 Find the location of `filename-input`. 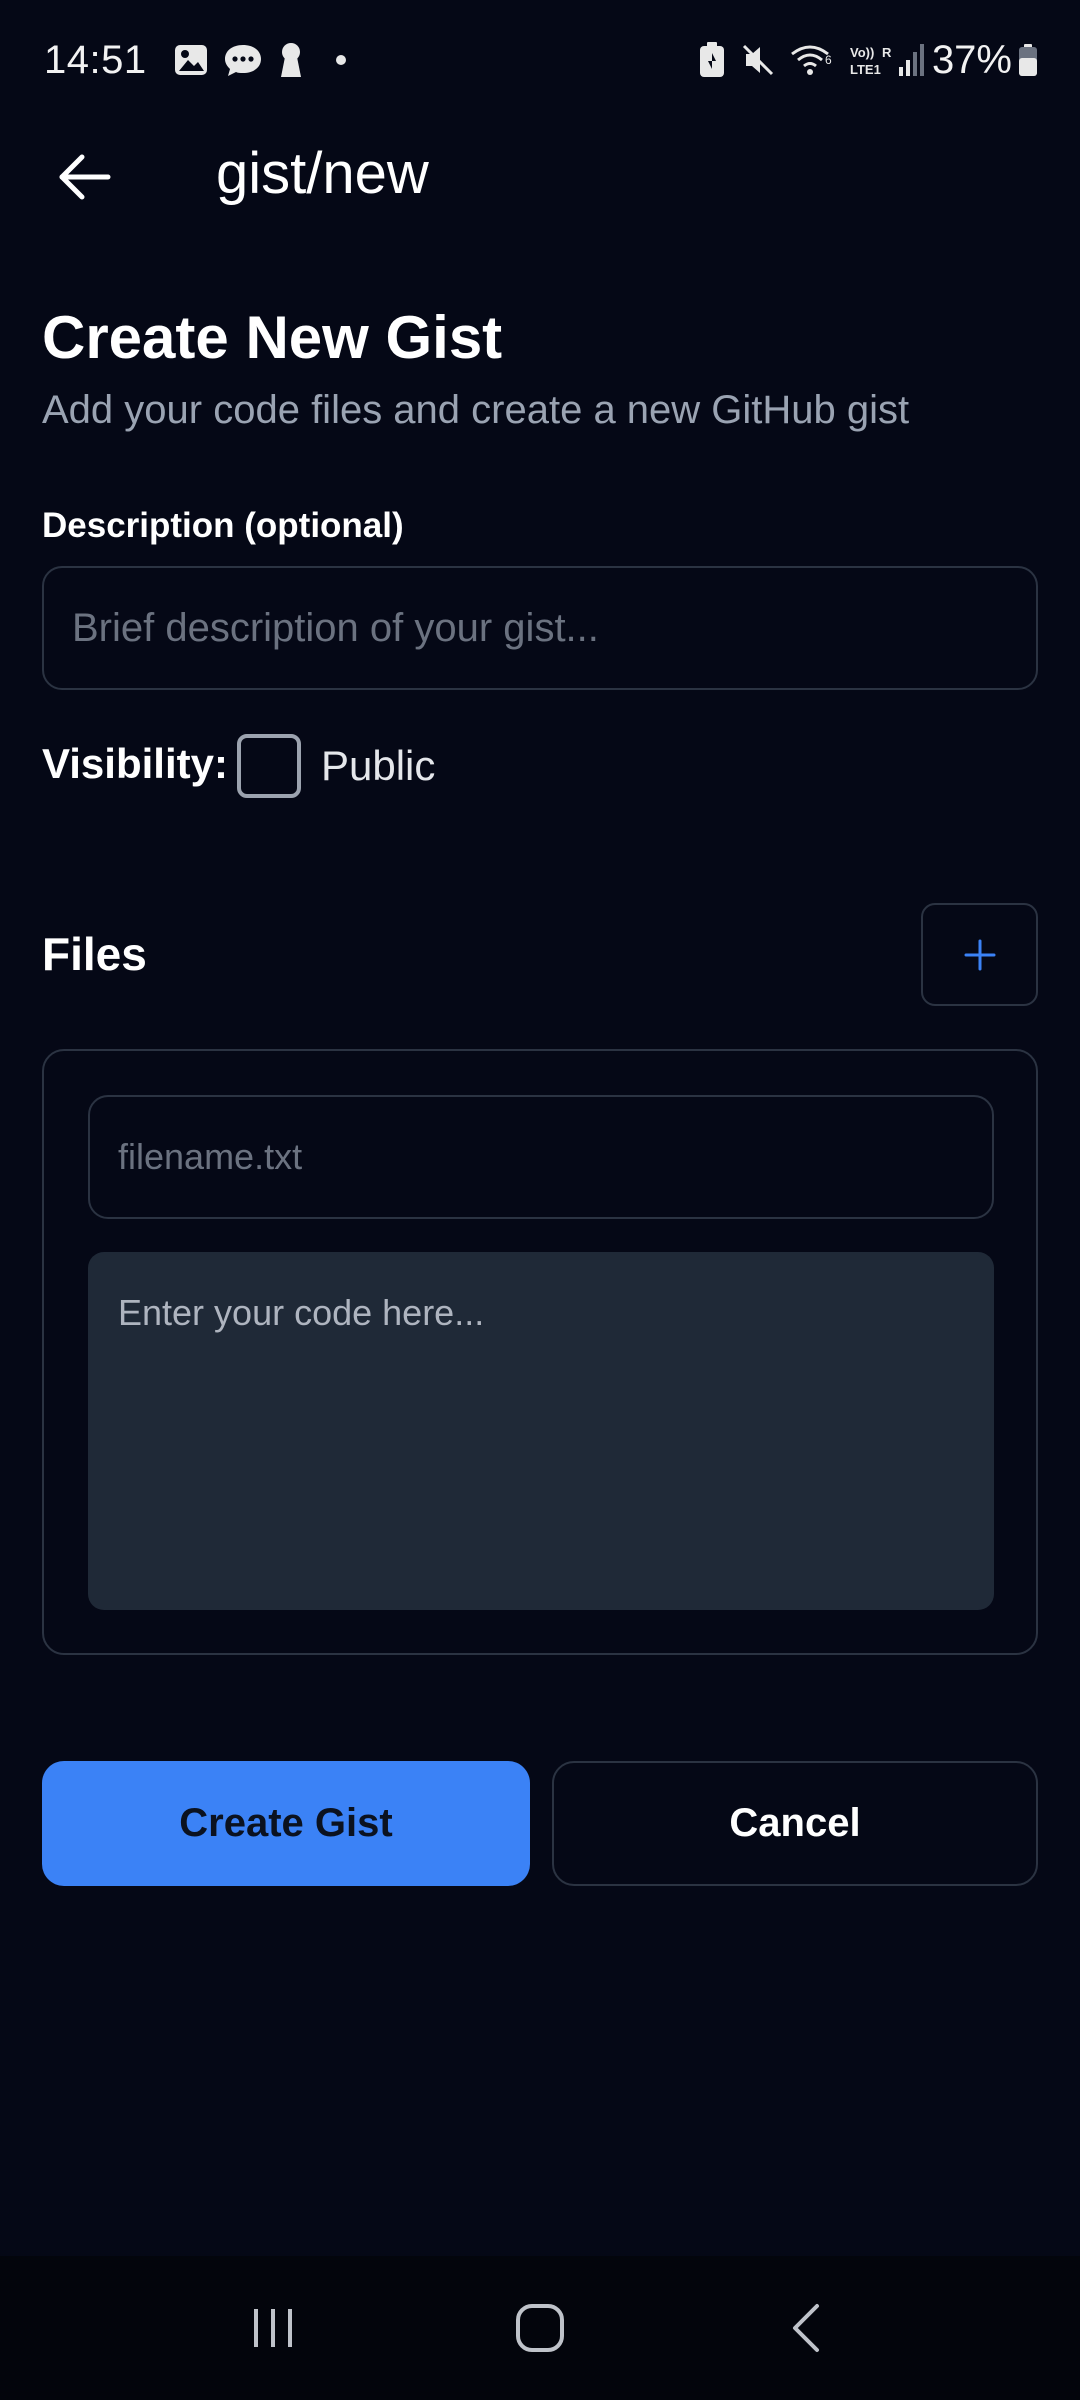

filename-input is located at coordinates (541, 1157).